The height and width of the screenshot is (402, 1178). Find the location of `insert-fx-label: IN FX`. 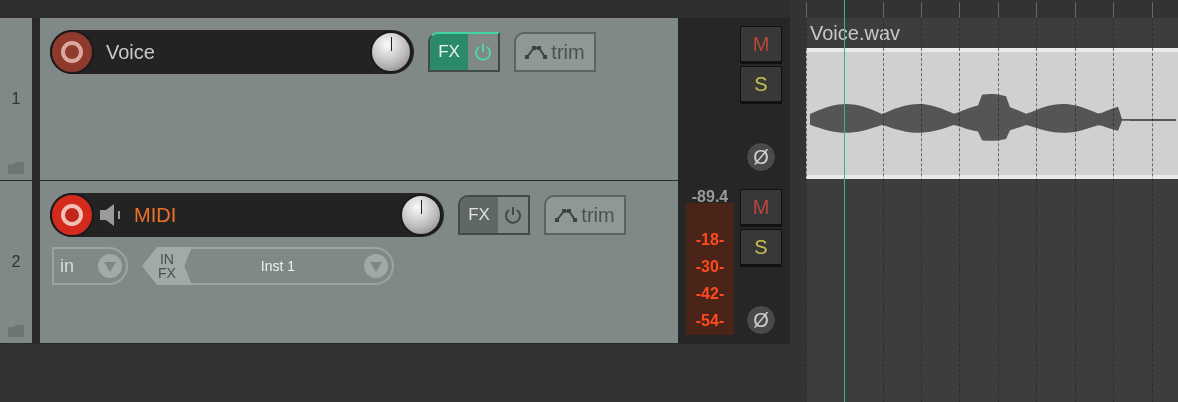

insert-fx-label: IN FX is located at coordinates (167, 266).